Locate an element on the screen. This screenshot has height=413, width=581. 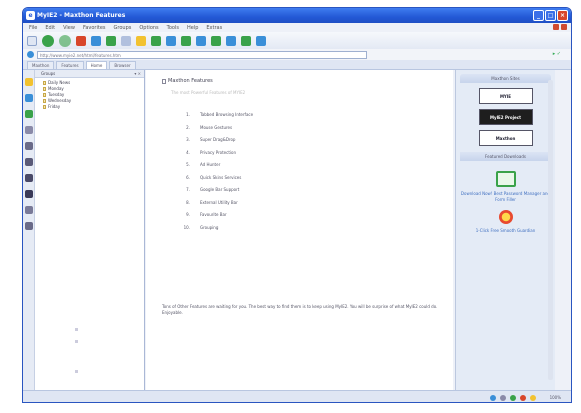
status-bar: 100% is located at coordinates (297, 396).